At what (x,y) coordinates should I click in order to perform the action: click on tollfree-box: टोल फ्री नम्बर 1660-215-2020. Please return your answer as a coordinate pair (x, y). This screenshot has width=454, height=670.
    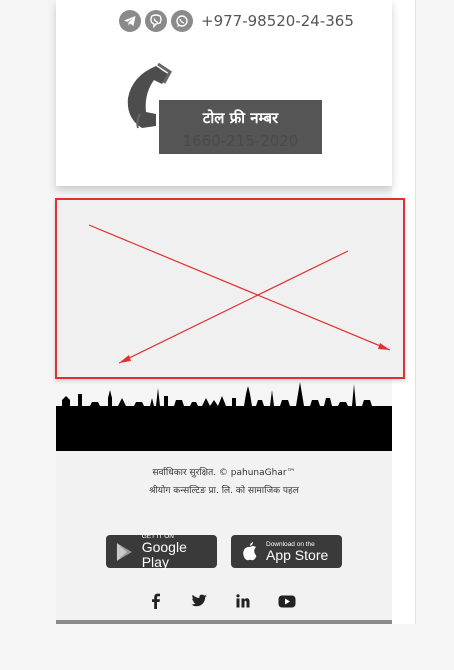
    Looking at the image, I should click on (240, 127).